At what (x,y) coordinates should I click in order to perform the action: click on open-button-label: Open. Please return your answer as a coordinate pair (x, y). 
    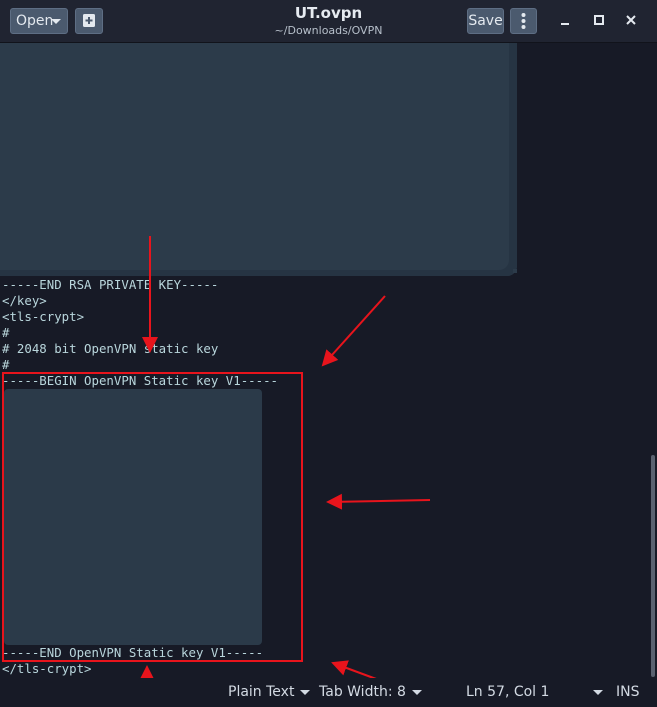
    Looking at the image, I should click on (35, 21).